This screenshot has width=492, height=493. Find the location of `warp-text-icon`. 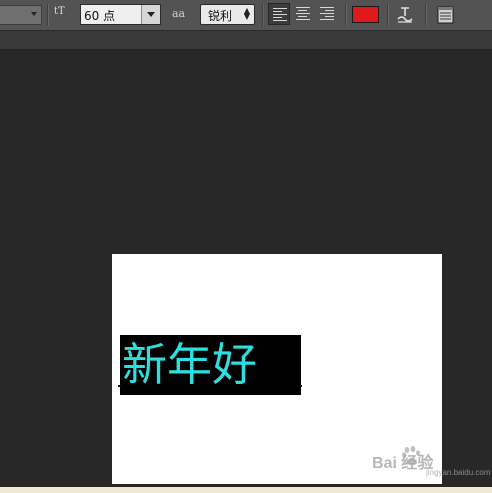

warp-text-icon is located at coordinates (405, 15).